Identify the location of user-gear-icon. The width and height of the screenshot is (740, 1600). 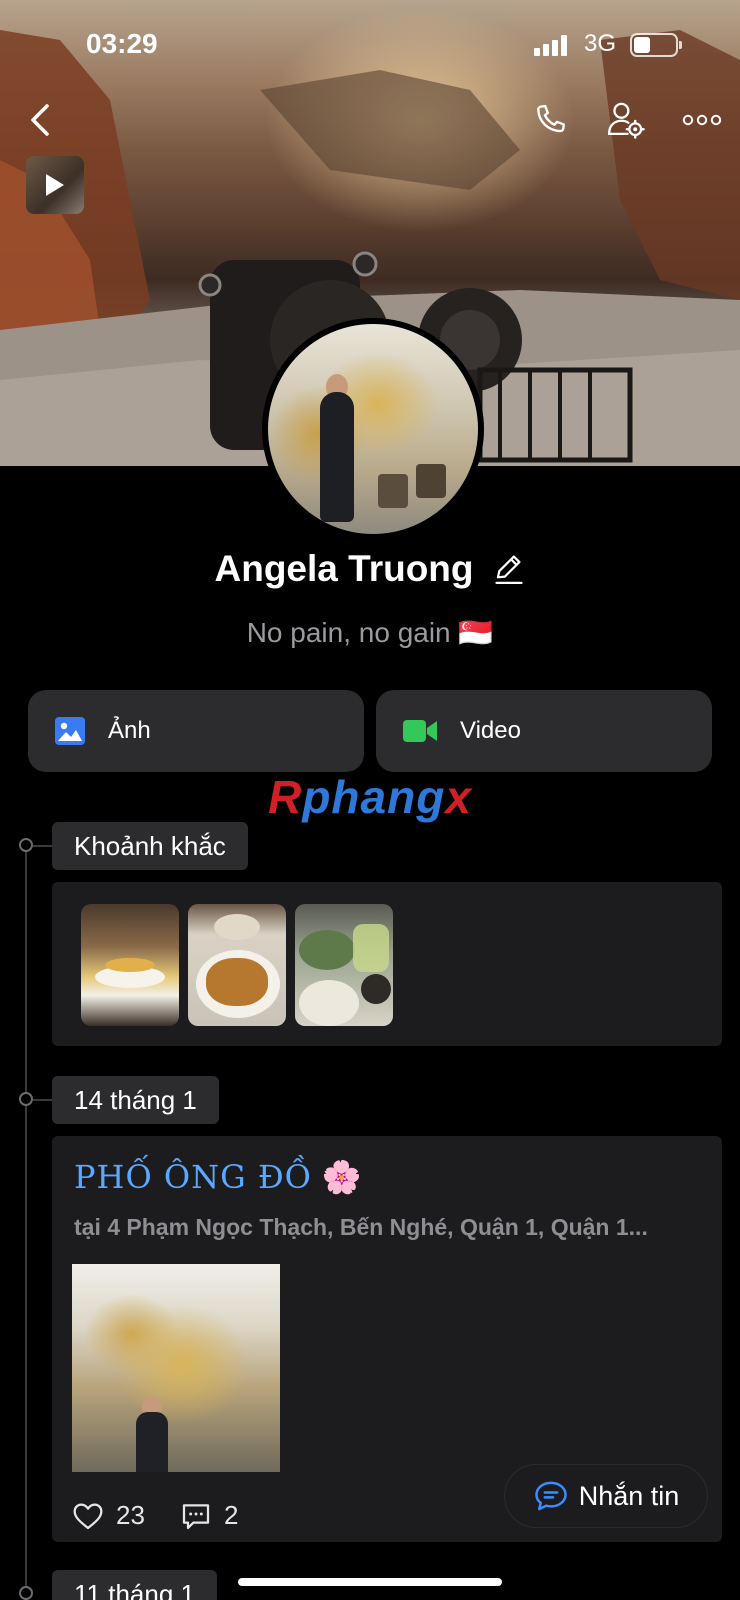
(626, 120).